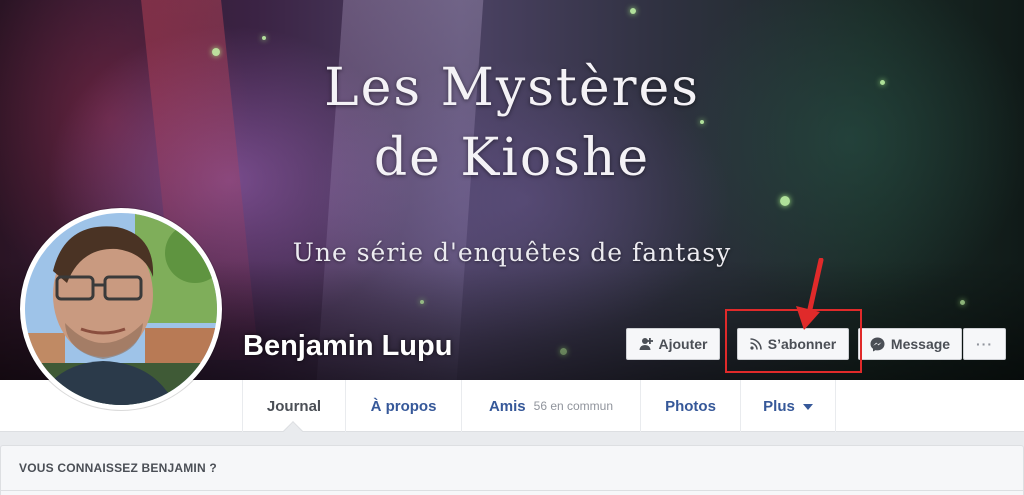 The image size is (1024, 495). I want to click on cover-title-line1: Les Mystères, so click(512, 88).